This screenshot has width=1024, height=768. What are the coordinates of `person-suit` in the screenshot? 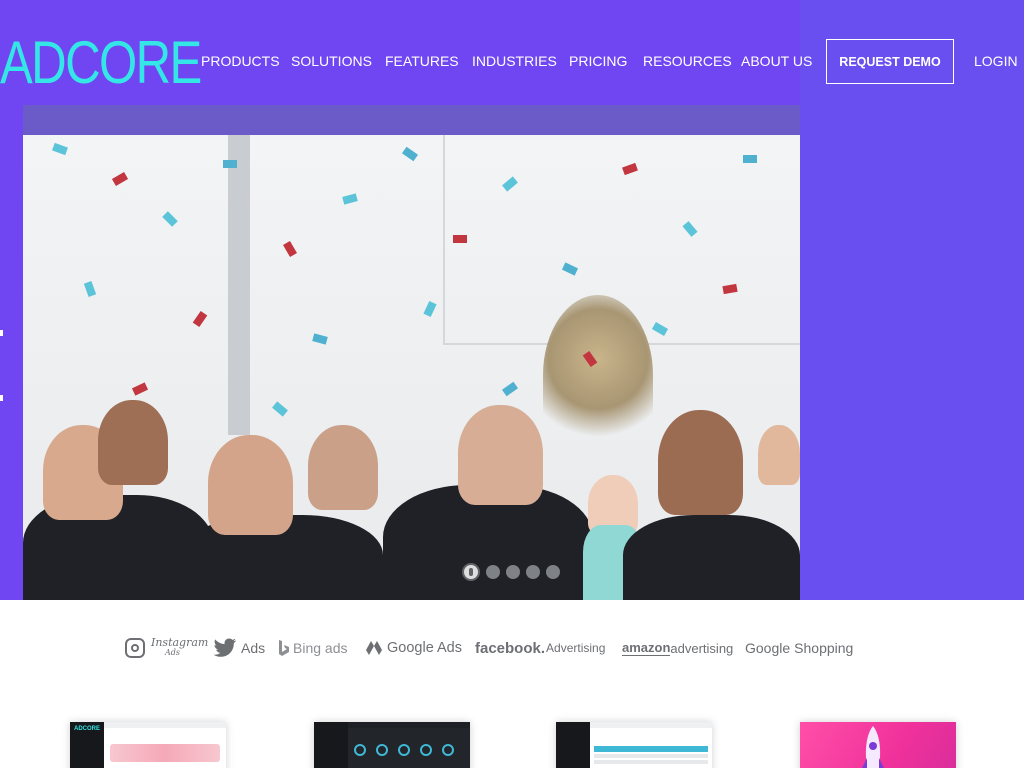 It's located at (711, 557).